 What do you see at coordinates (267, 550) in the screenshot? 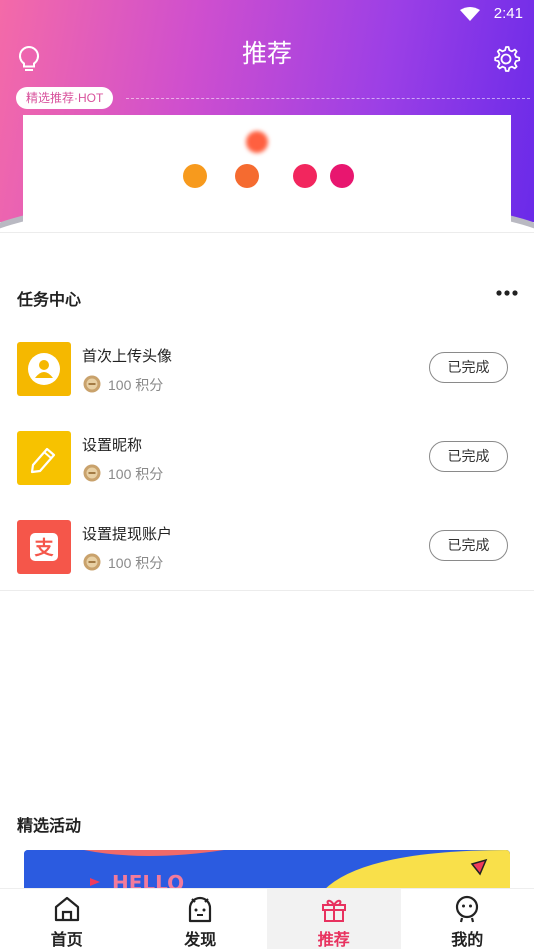
I see `task-row: 支 设置提现账户 100 积分 已完成` at bounding box center [267, 550].